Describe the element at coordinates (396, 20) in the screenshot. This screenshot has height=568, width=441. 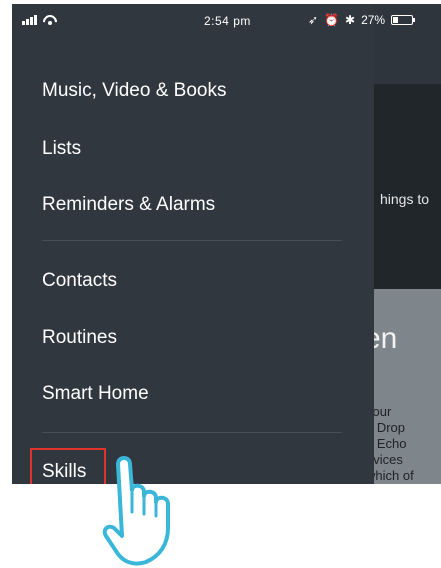
I see `battery-fill` at that location.